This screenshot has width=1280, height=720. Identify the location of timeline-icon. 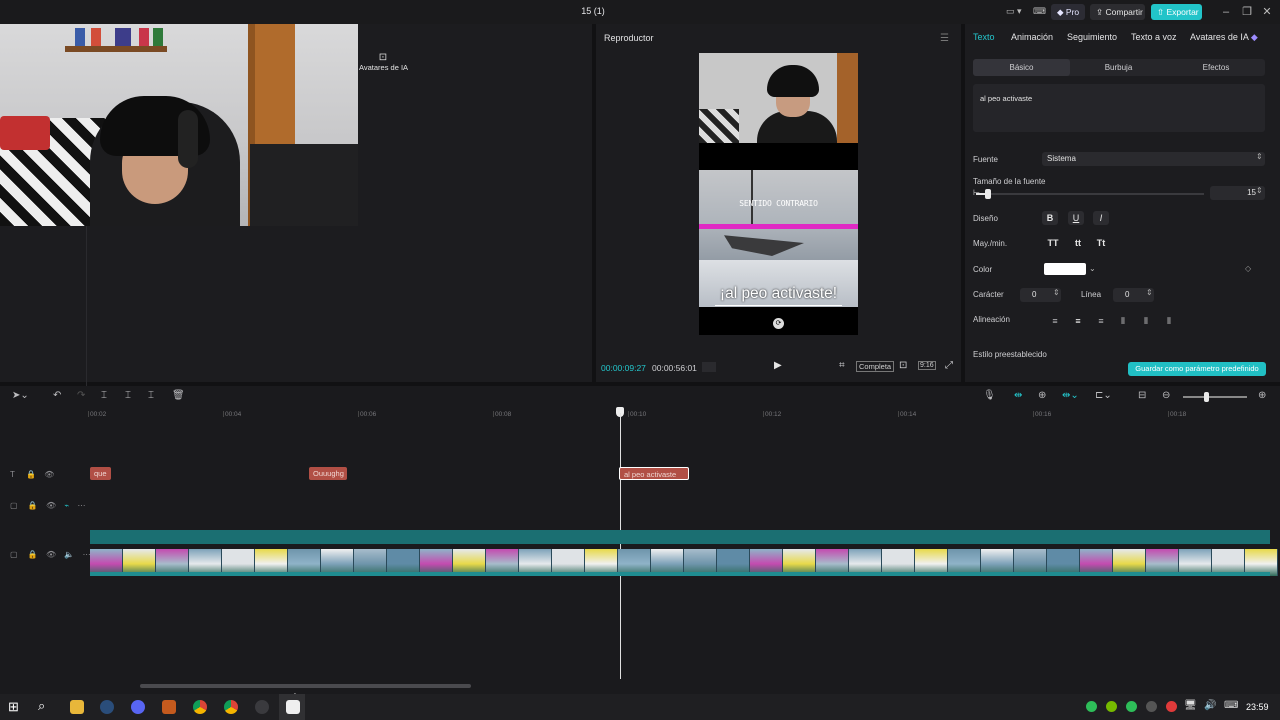
(709, 367).